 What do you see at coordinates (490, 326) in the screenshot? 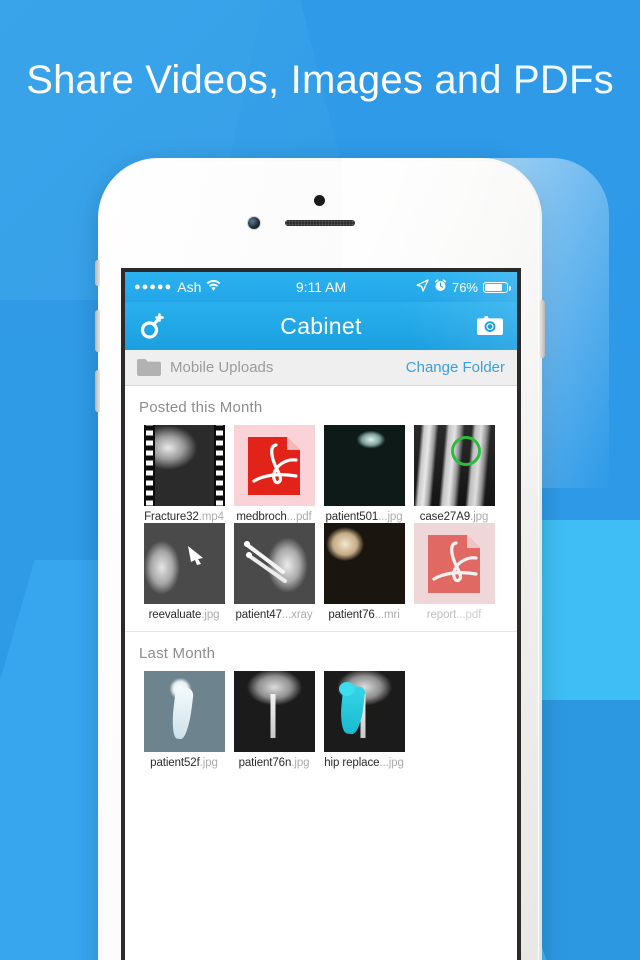
I see `camera-icon` at bounding box center [490, 326].